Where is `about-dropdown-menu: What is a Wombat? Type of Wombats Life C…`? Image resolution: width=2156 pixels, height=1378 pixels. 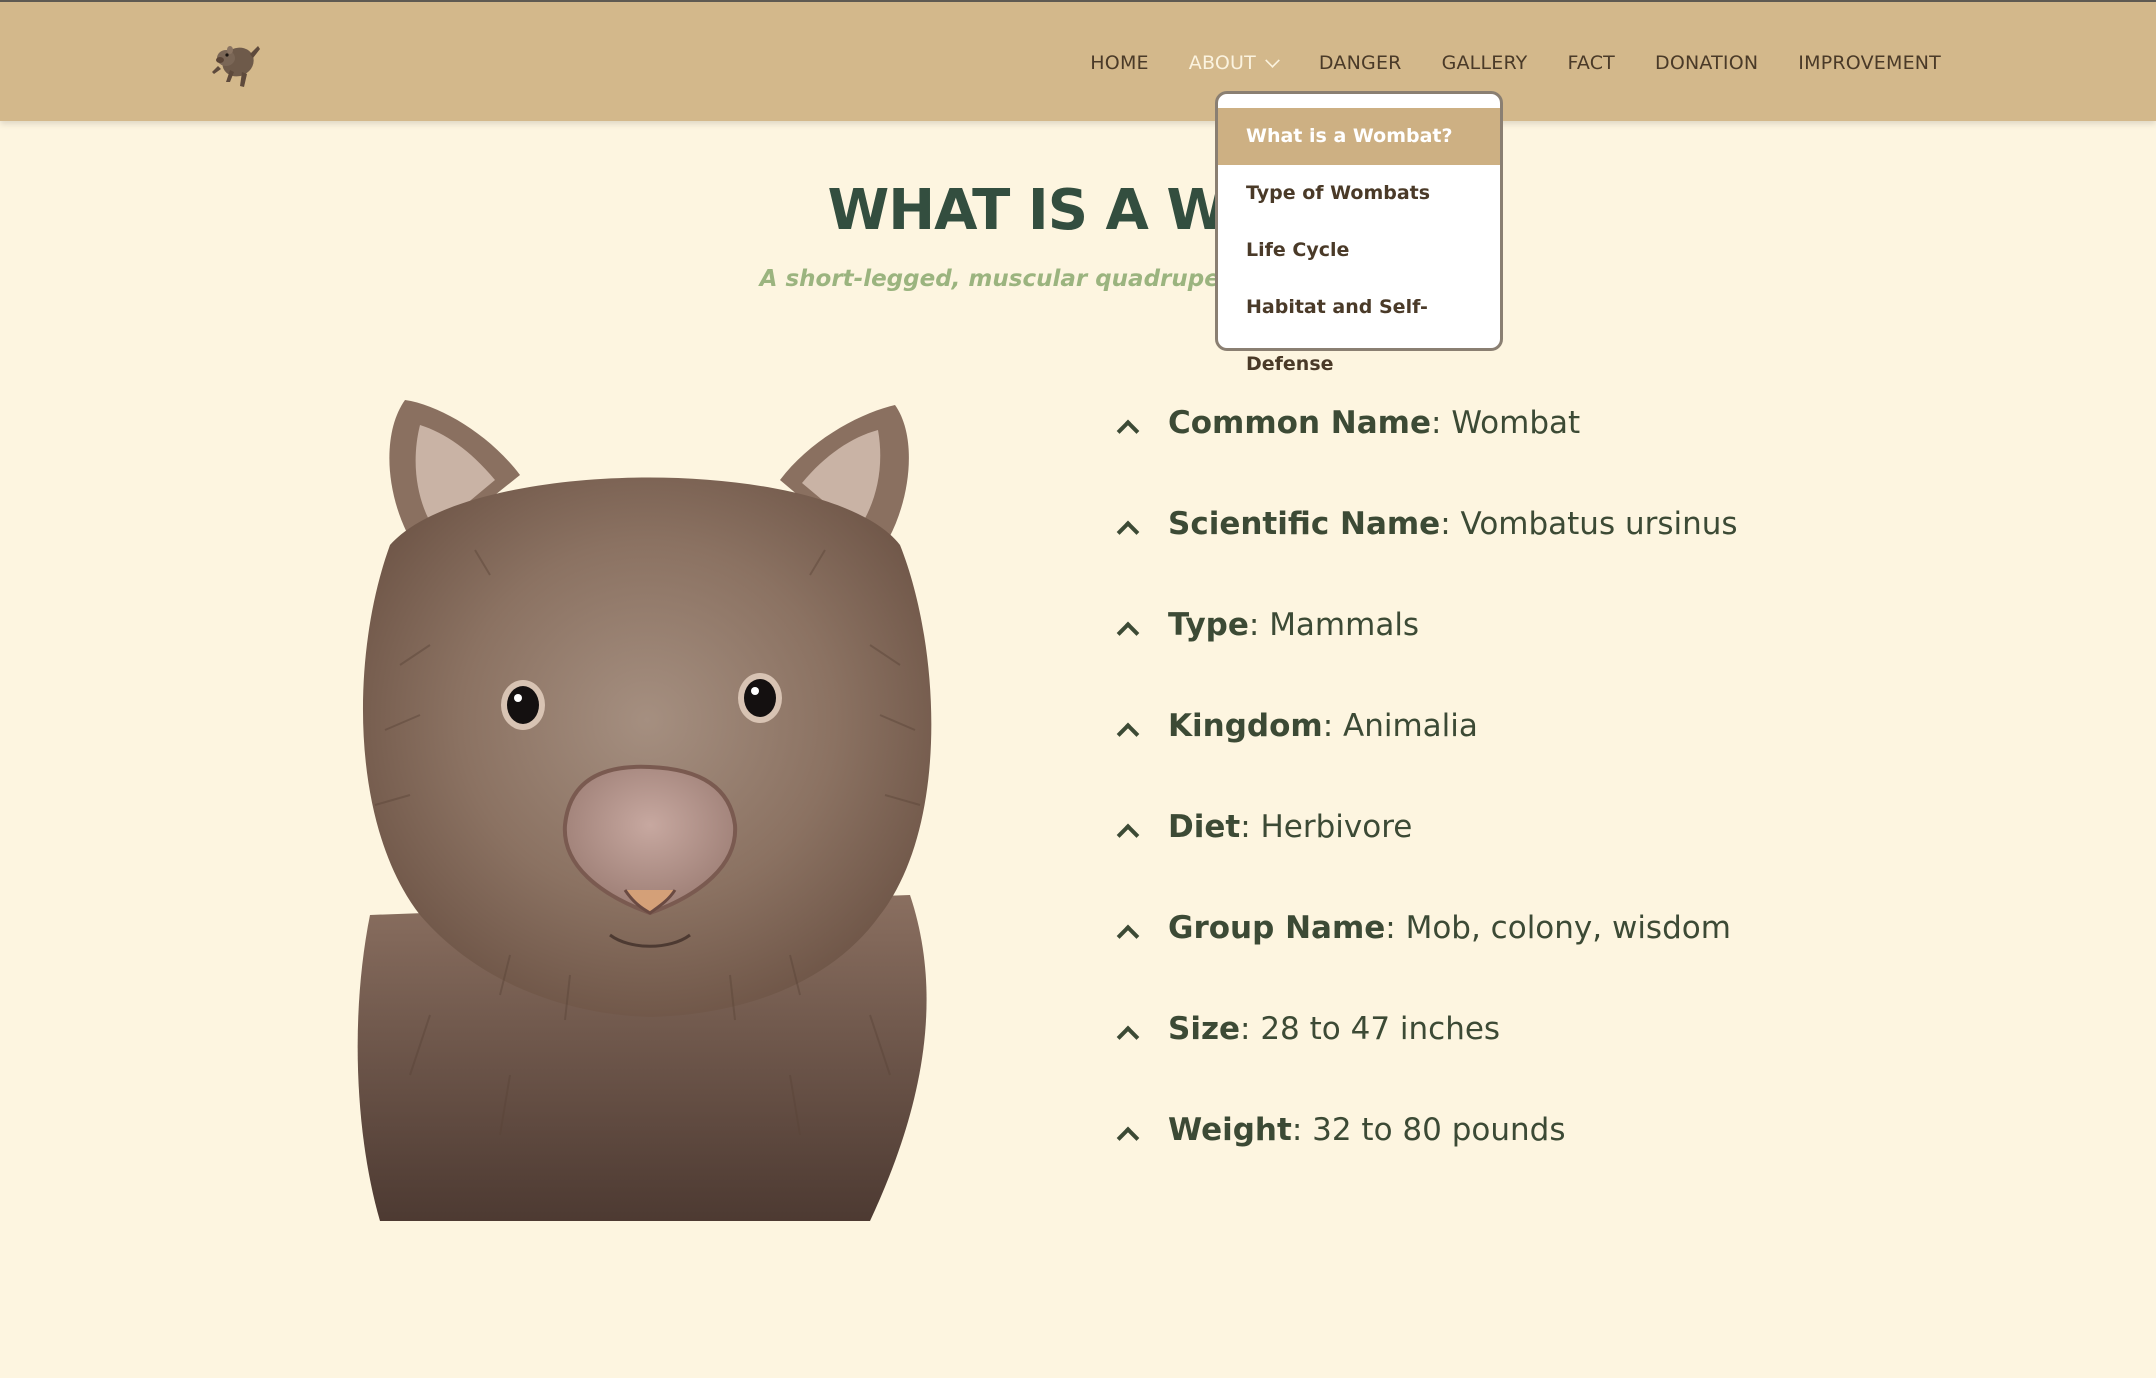 about-dropdown-menu: What is a Wombat? Type of Wombats Life C… is located at coordinates (1359, 233).